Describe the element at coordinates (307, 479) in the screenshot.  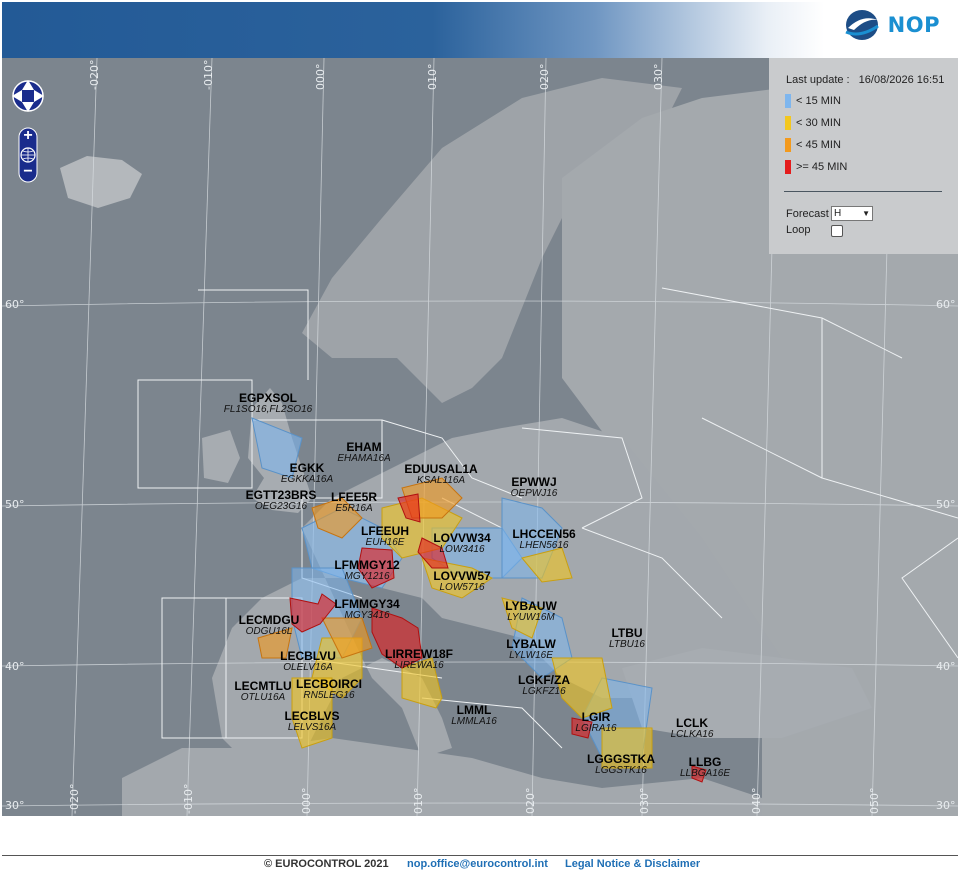
I see `regulation-id: EGKKA16A` at that location.